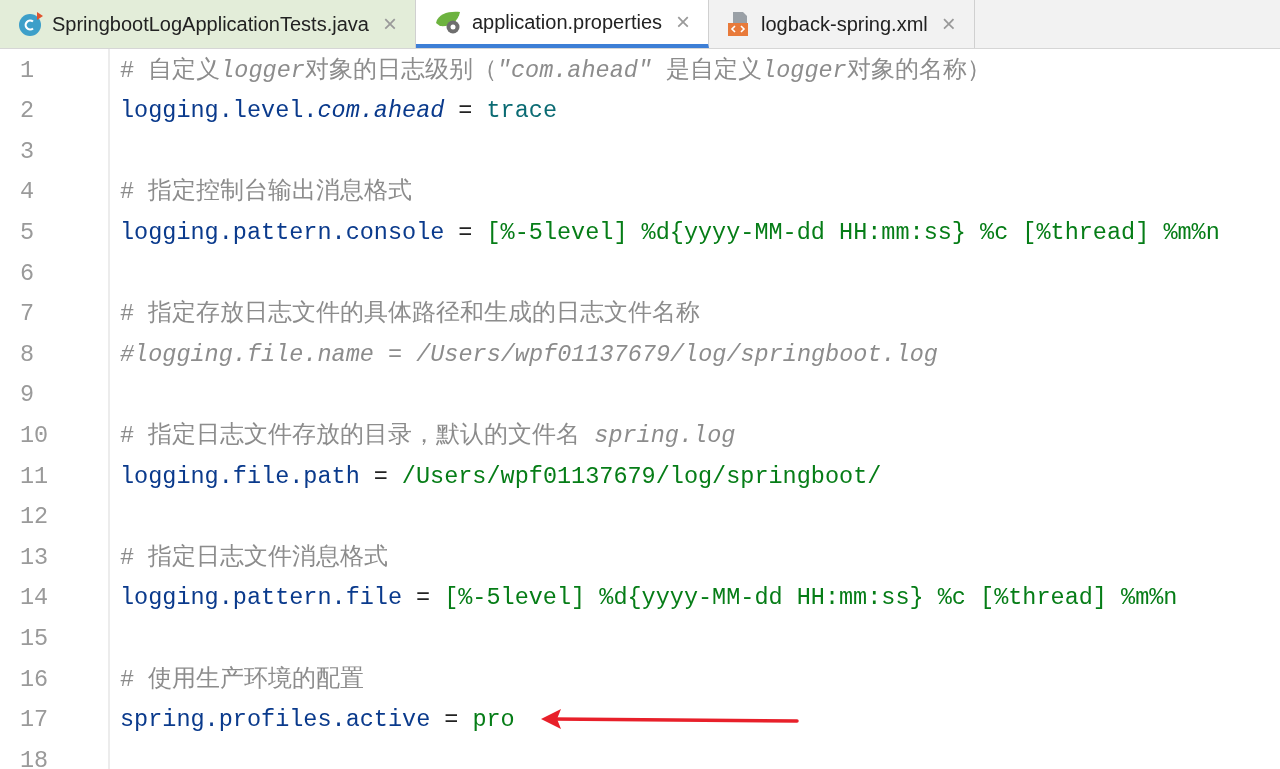 The width and height of the screenshot is (1280, 769). What do you see at coordinates (493, 720) in the screenshot?
I see `property-value: pro` at bounding box center [493, 720].